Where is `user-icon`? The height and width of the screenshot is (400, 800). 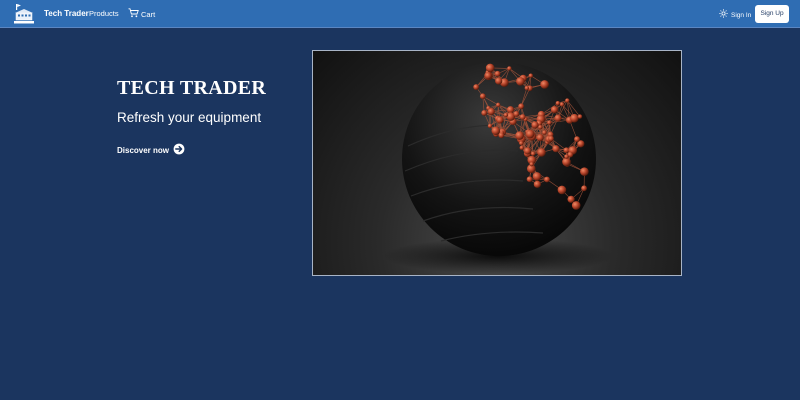
user-icon is located at coordinates (725, 15).